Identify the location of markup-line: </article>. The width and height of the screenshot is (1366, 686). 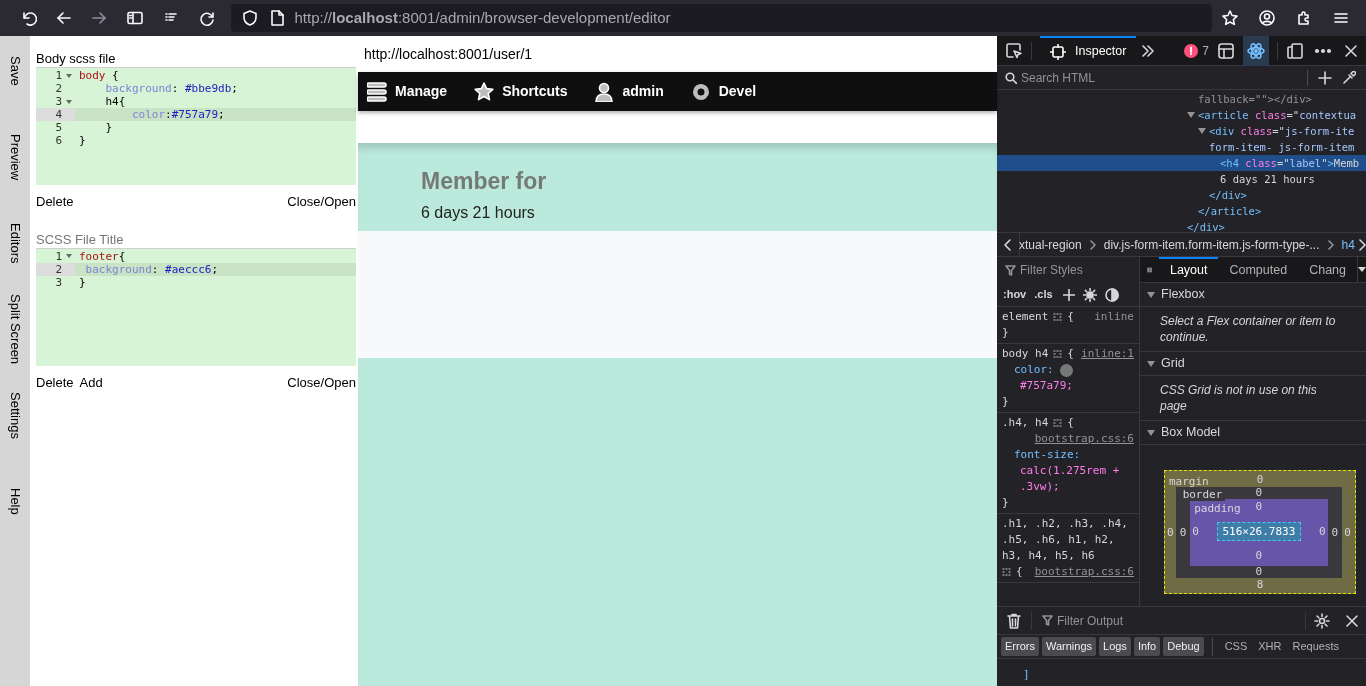
(1230, 211).